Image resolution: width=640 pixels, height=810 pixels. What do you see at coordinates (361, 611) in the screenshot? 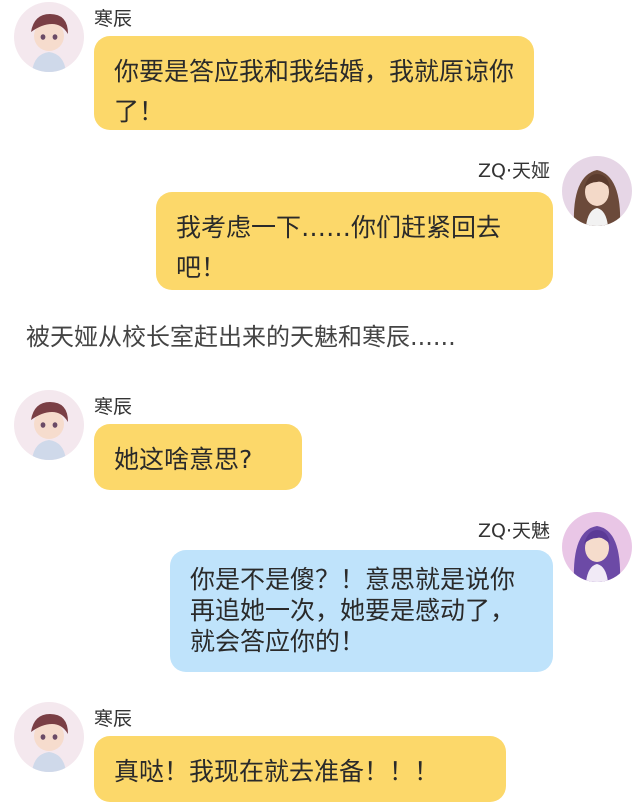
I see `message-bubble: 你是不是傻？！意思就是说你再追她一次，她要是感动了，就会答应你的！` at bounding box center [361, 611].